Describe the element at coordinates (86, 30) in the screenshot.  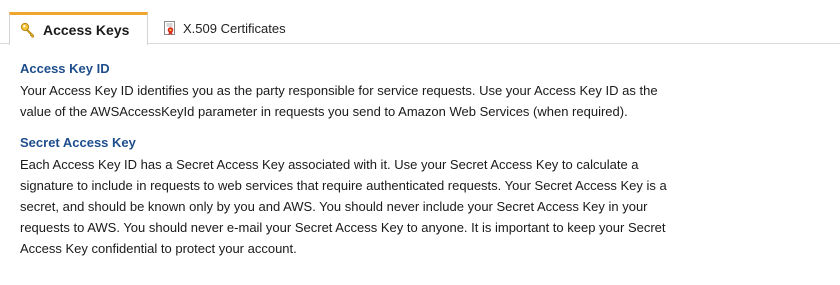
I see `tab-label: Access Keys` at that location.